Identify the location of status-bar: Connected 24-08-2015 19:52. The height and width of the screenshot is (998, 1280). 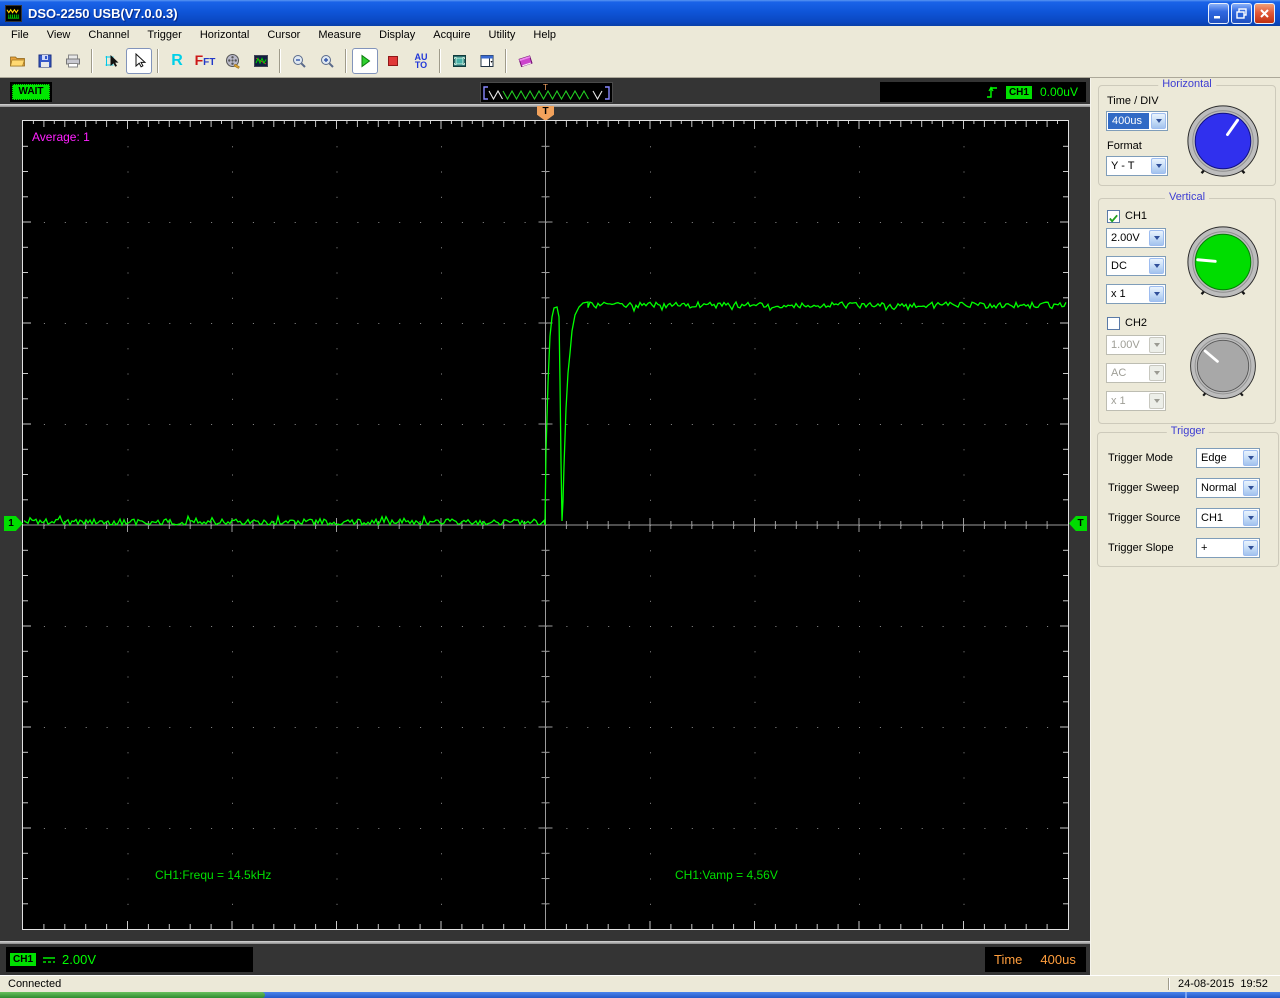
(640, 983).